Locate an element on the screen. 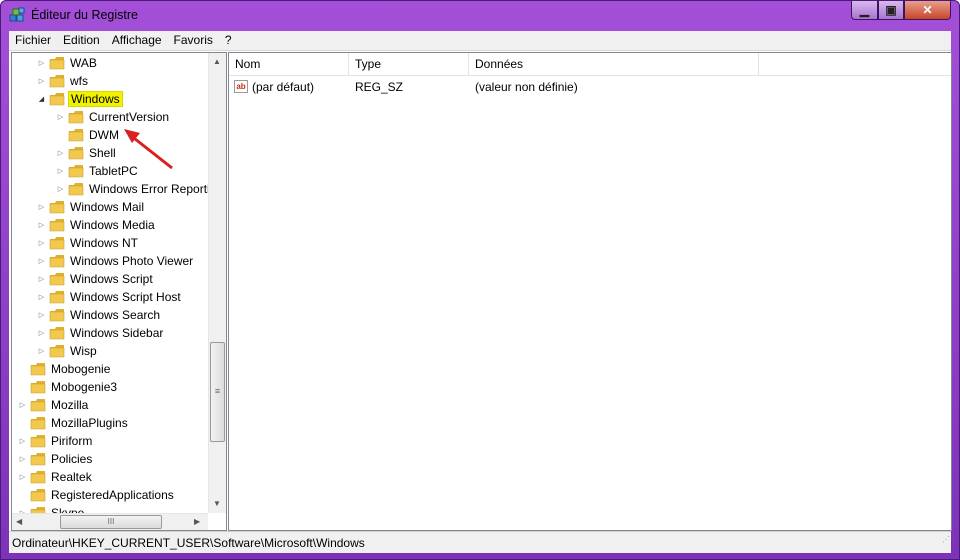  column-header-donnees: Données is located at coordinates (614, 64).